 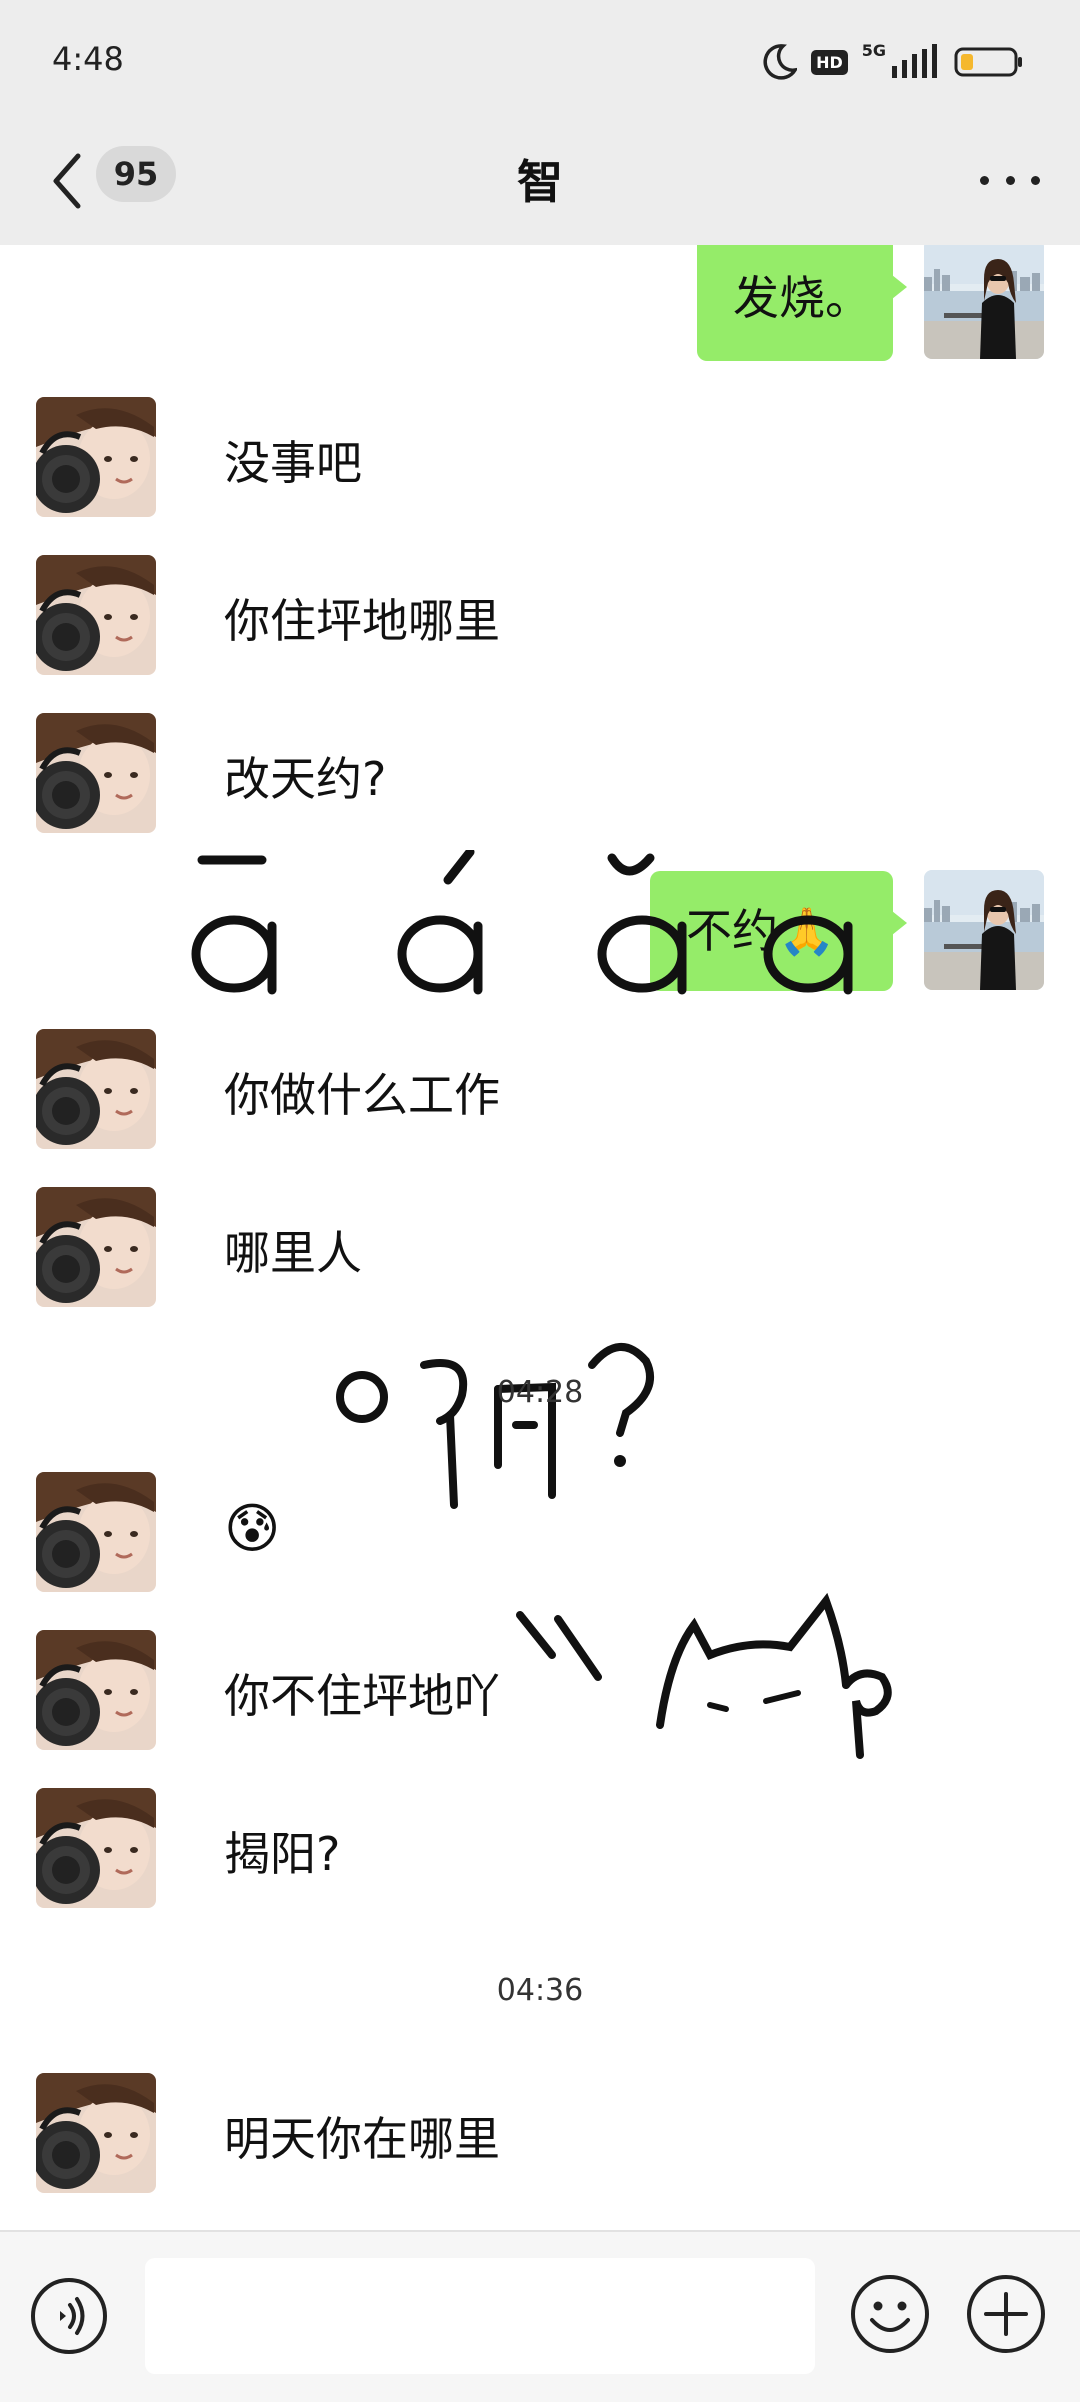 I want to click on signal-icon, so click(x=914, y=61).